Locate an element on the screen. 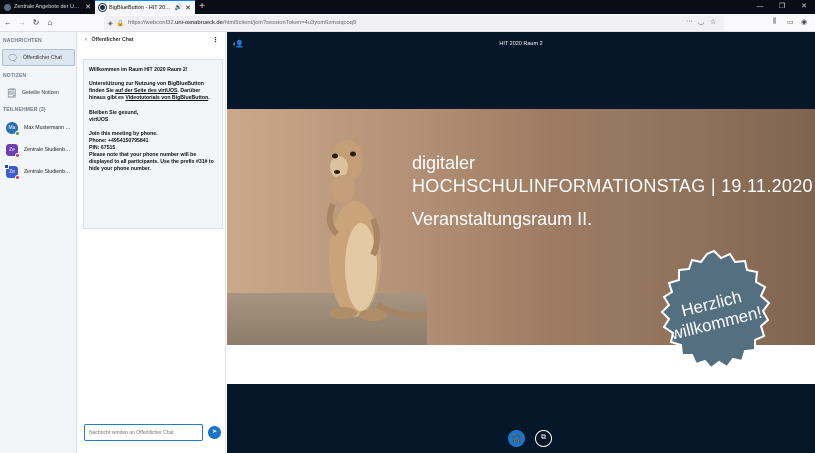 This screenshot has height=453, width=815. video-tutorials-link: Videotutorials von BigBlueButton is located at coordinates (166, 98).